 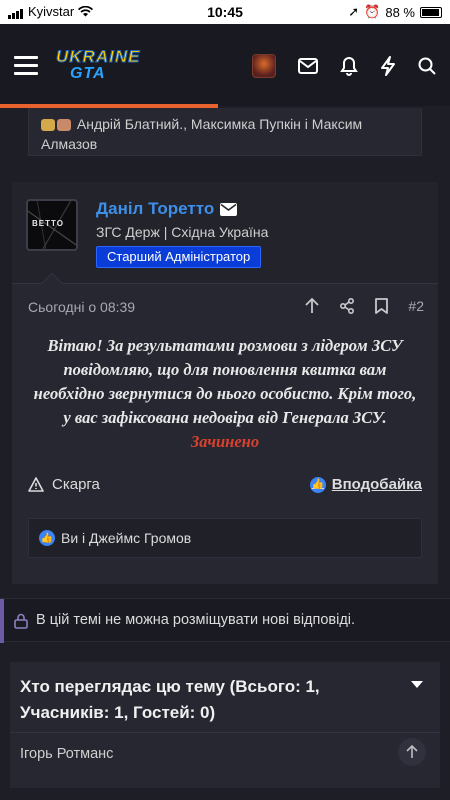 What do you see at coordinates (21, 621) in the screenshot?
I see `lock-icon` at bounding box center [21, 621].